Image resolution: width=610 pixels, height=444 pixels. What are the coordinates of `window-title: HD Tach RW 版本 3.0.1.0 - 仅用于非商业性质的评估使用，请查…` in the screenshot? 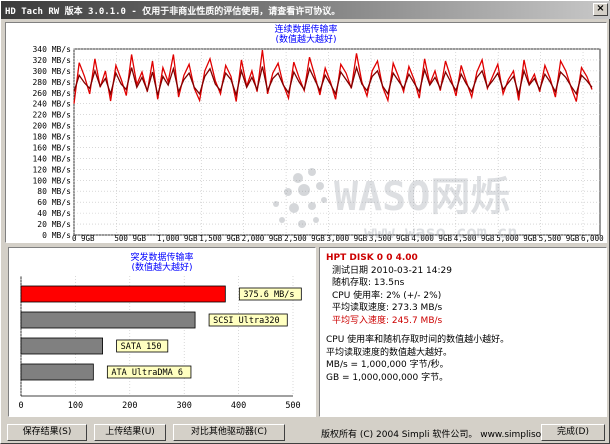 It's located at (173, 11).